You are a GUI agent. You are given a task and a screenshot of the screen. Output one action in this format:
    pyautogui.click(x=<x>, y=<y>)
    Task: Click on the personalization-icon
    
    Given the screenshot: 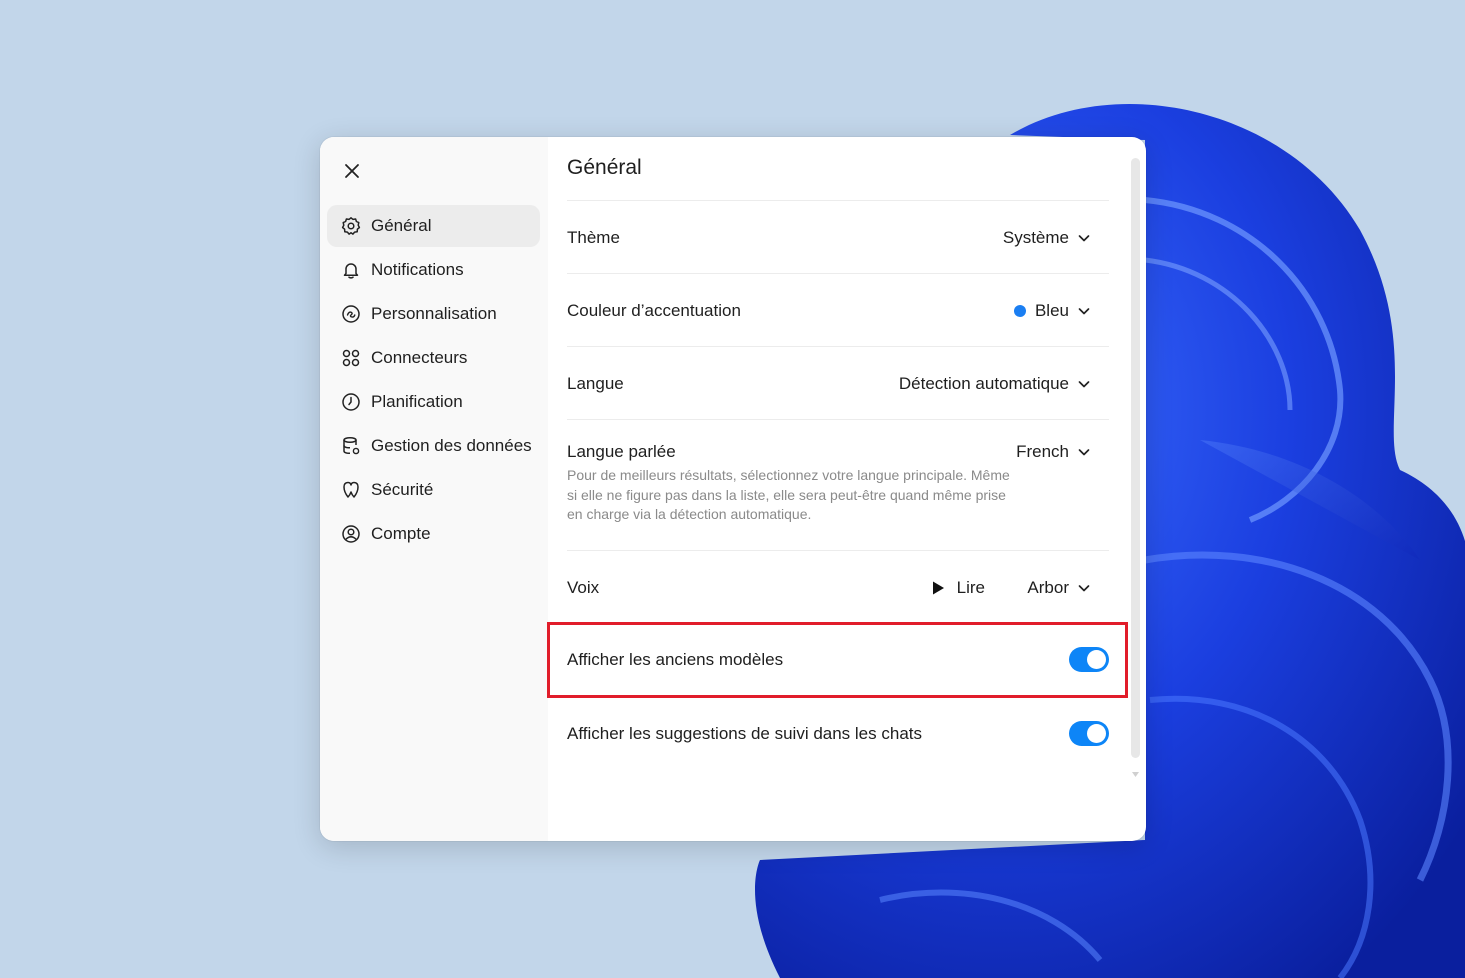 What is the action you would take?
    pyautogui.click(x=351, y=314)
    